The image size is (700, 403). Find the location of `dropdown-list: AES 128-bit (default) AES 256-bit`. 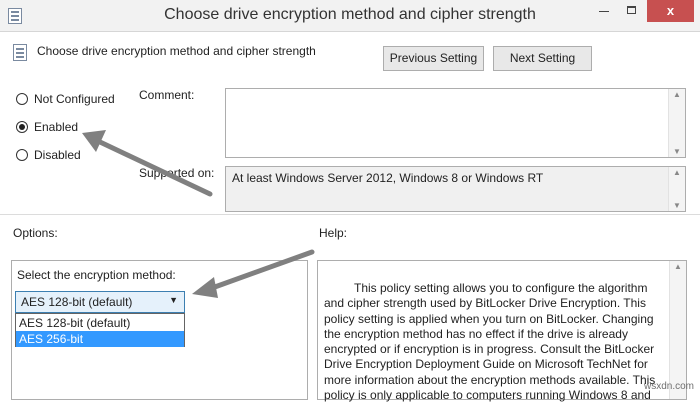

dropdown-list: AES 128-bit (default) AES 256-bit is located at coordinates (100, 330).